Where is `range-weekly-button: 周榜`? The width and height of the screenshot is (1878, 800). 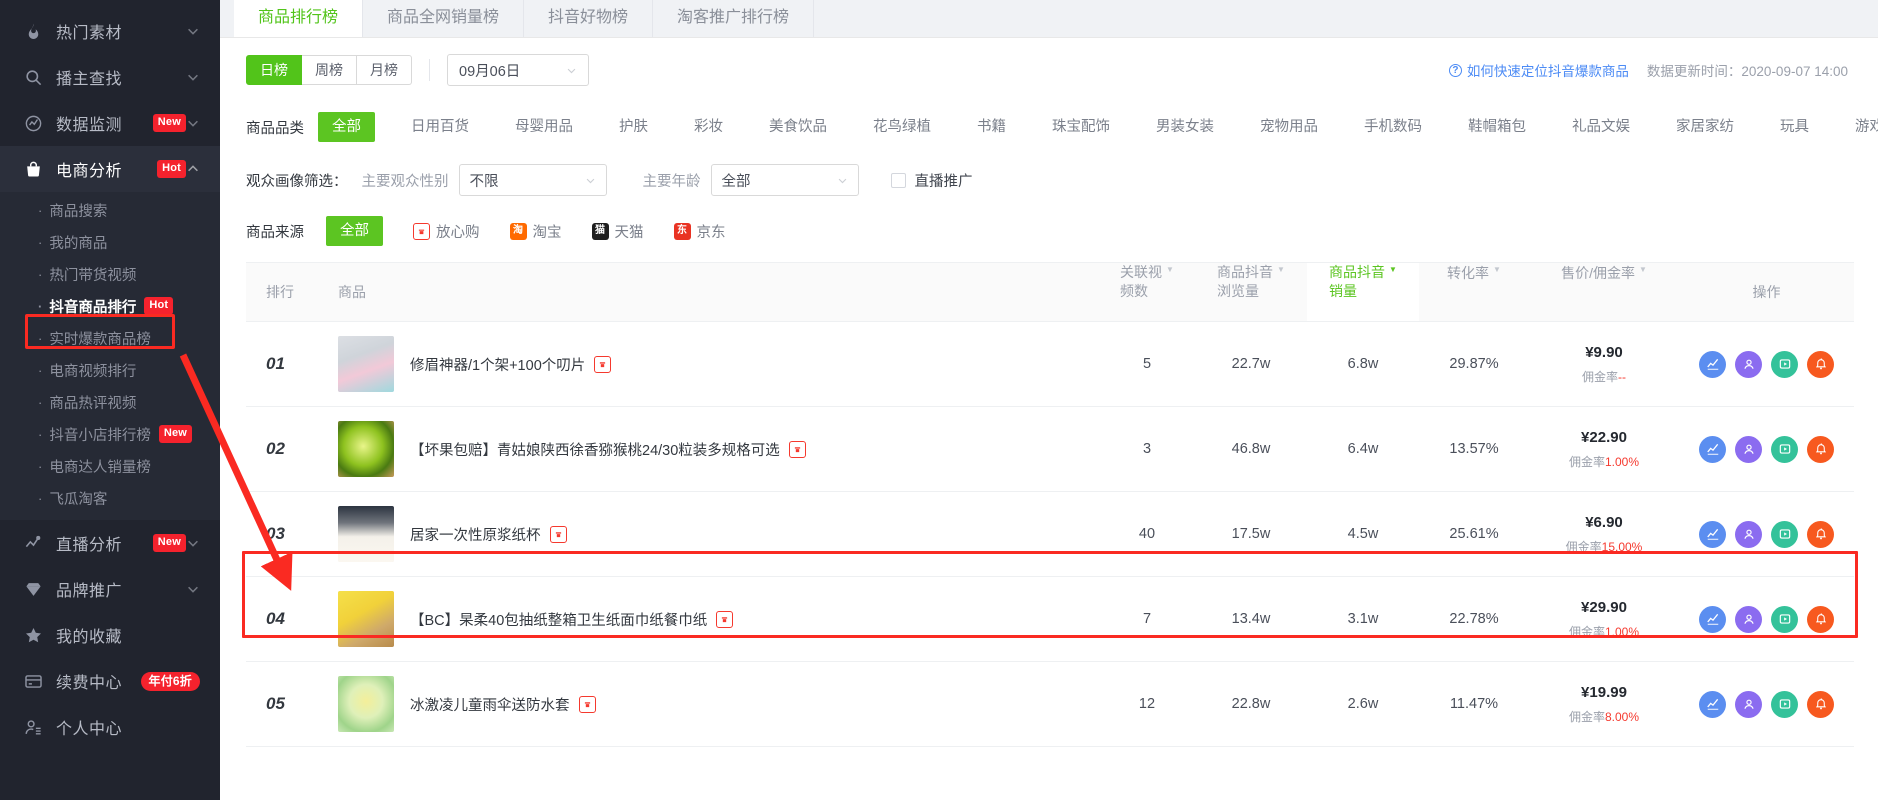 range-weekly-button: 周榜 is located at coordinates (329, 70).